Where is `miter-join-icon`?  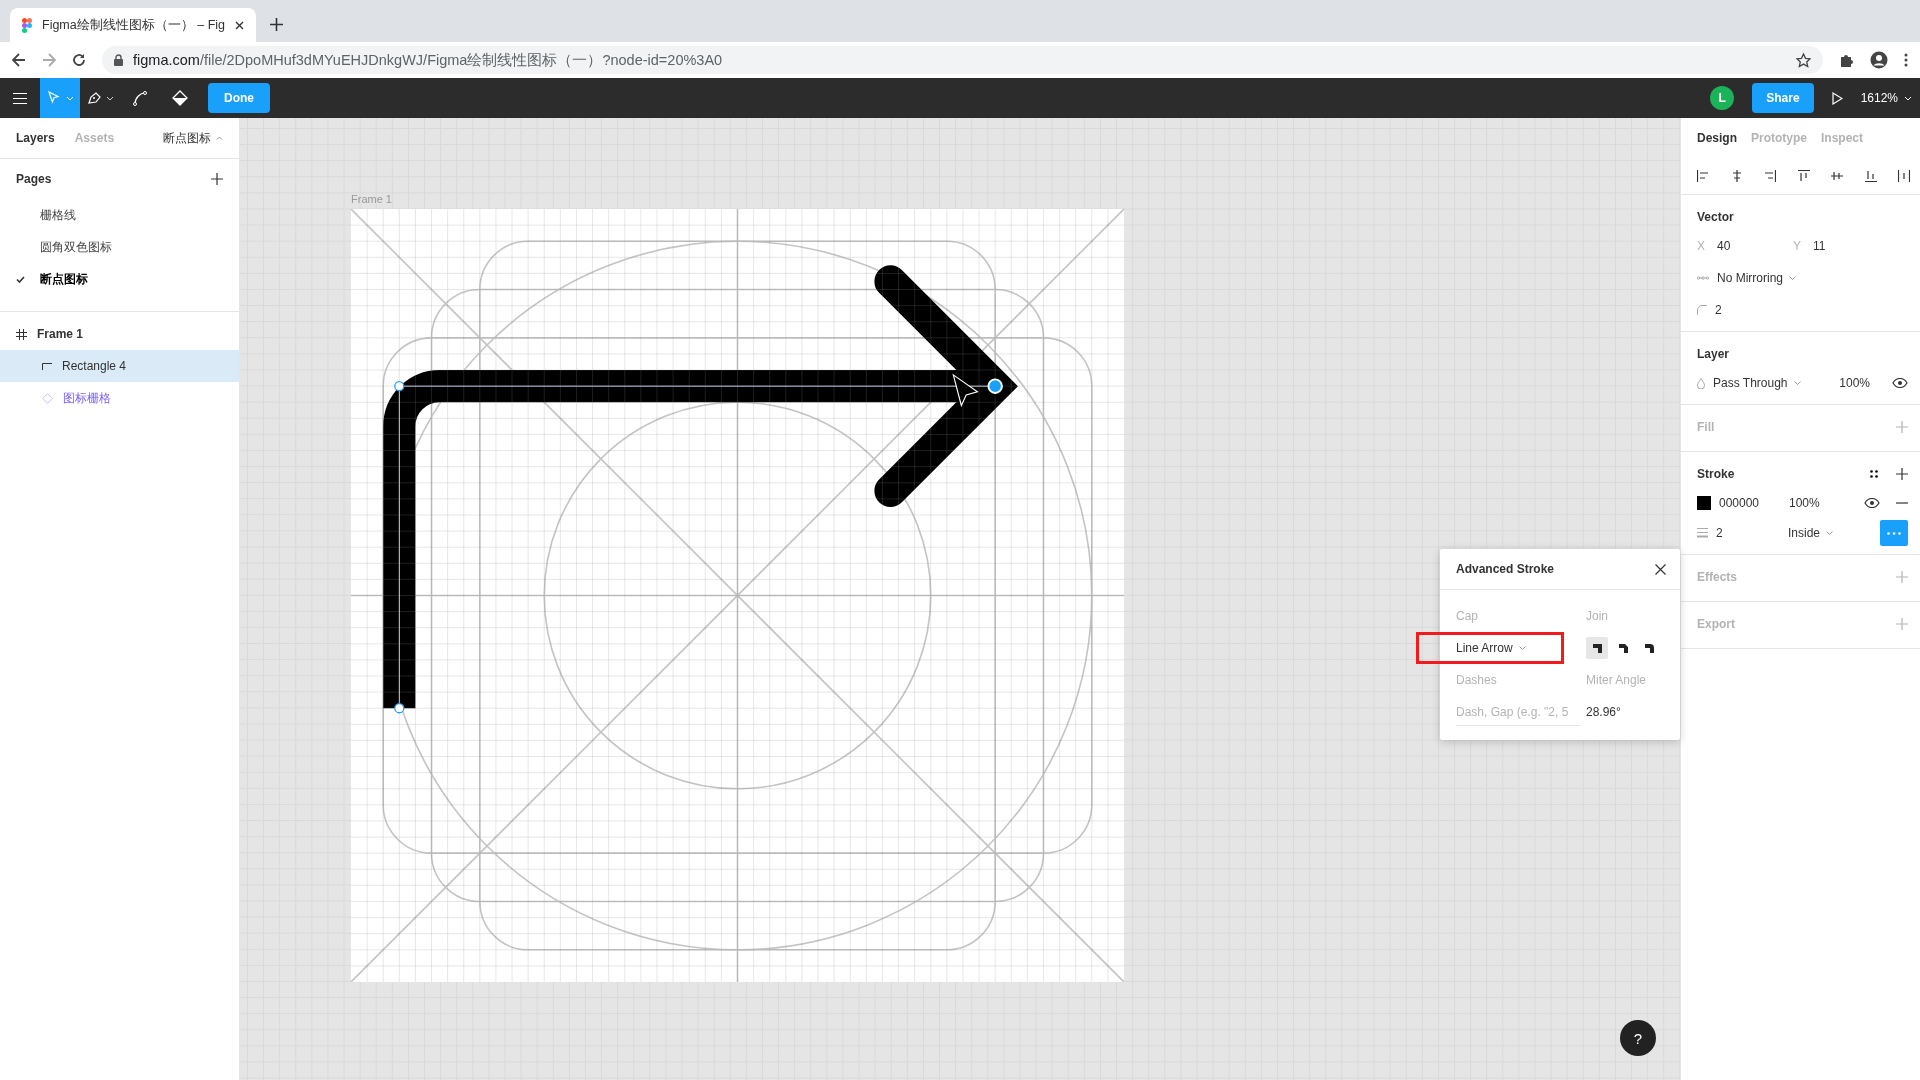
miter-join-icon is located at coordinates (1597, 648).